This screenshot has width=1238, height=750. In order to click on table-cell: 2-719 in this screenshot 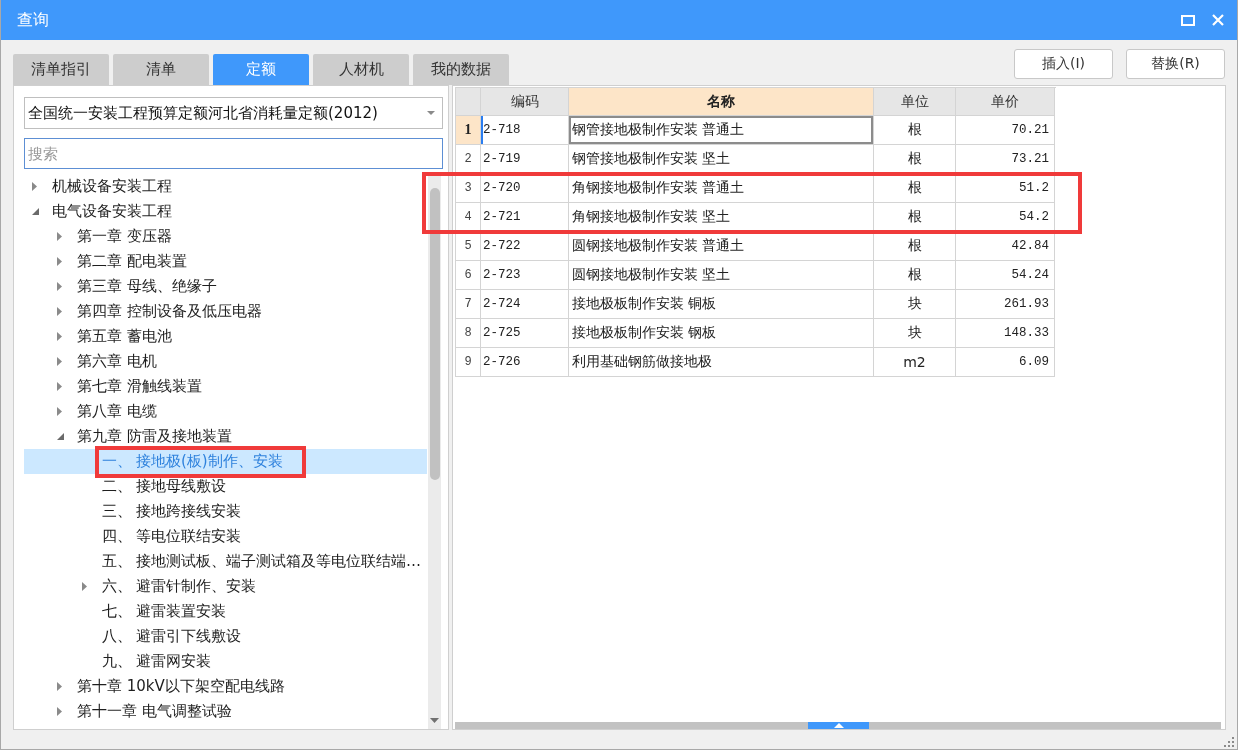, I will do `click(525, 159)`.